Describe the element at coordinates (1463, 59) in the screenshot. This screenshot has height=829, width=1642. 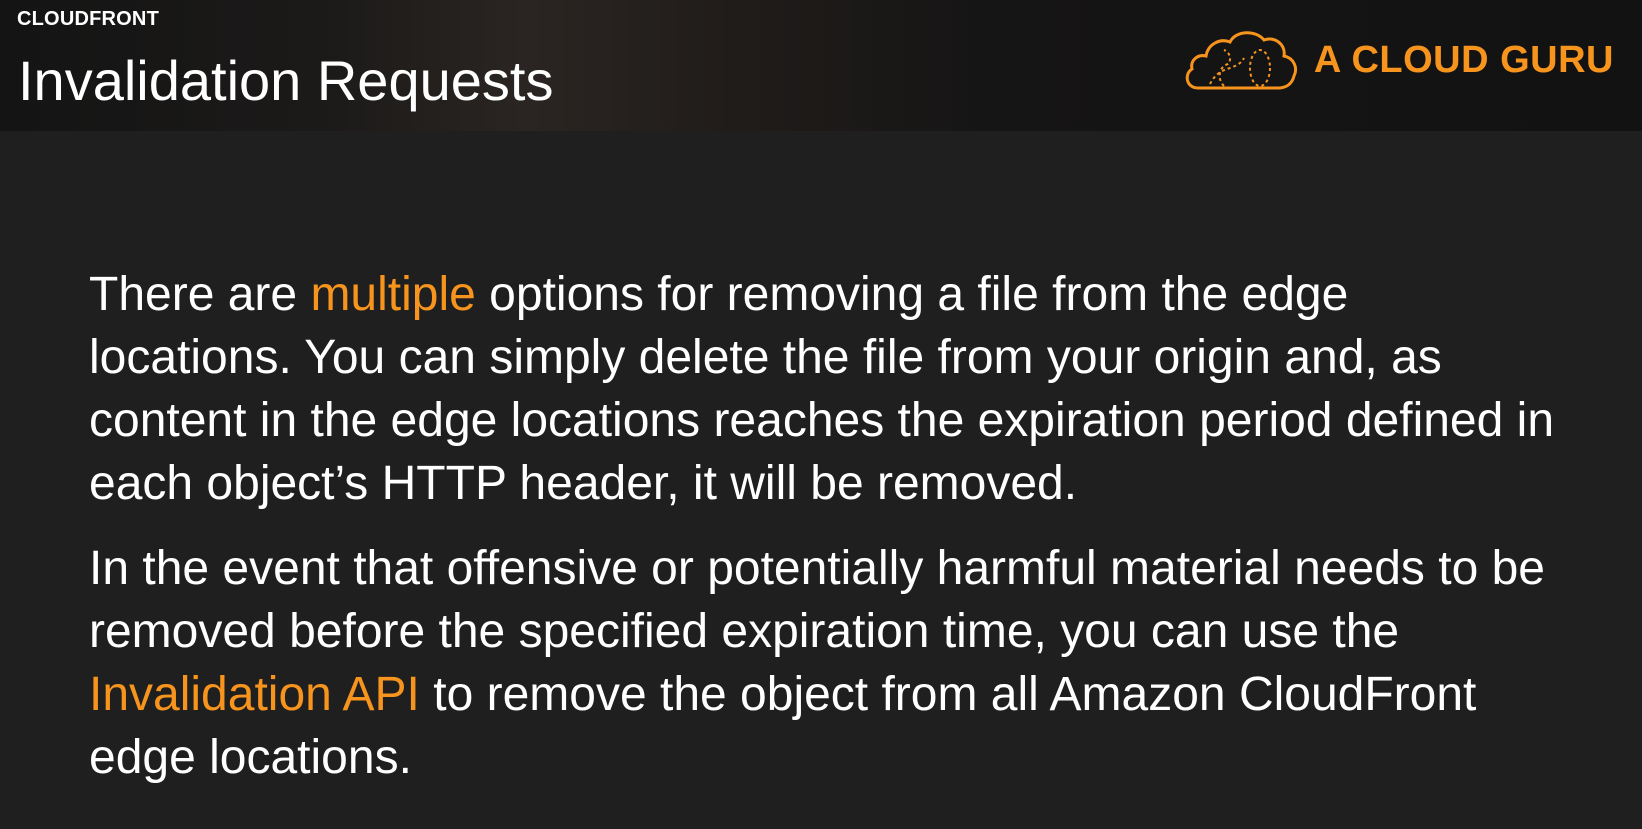
I see `brand-name: A CLOUD GURU` at that location.